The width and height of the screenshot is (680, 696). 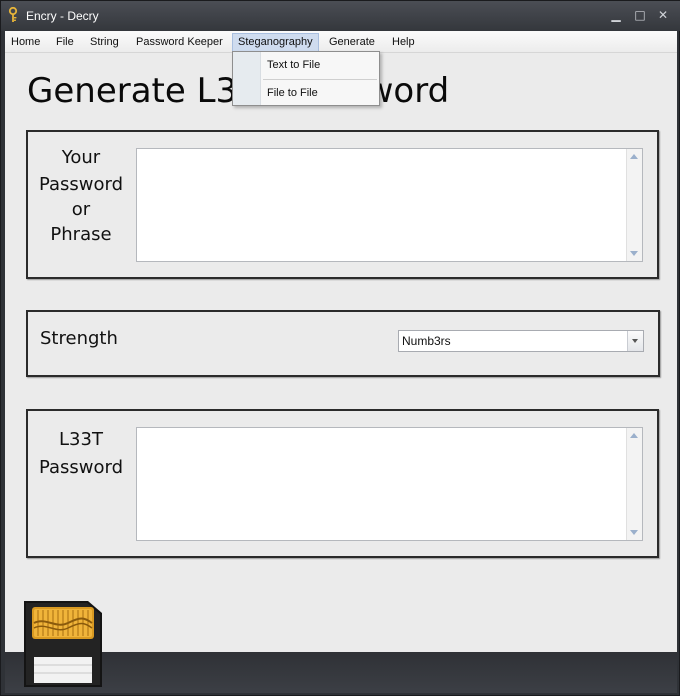 I want to click on menu-string: String, so click(x=104, y=42).